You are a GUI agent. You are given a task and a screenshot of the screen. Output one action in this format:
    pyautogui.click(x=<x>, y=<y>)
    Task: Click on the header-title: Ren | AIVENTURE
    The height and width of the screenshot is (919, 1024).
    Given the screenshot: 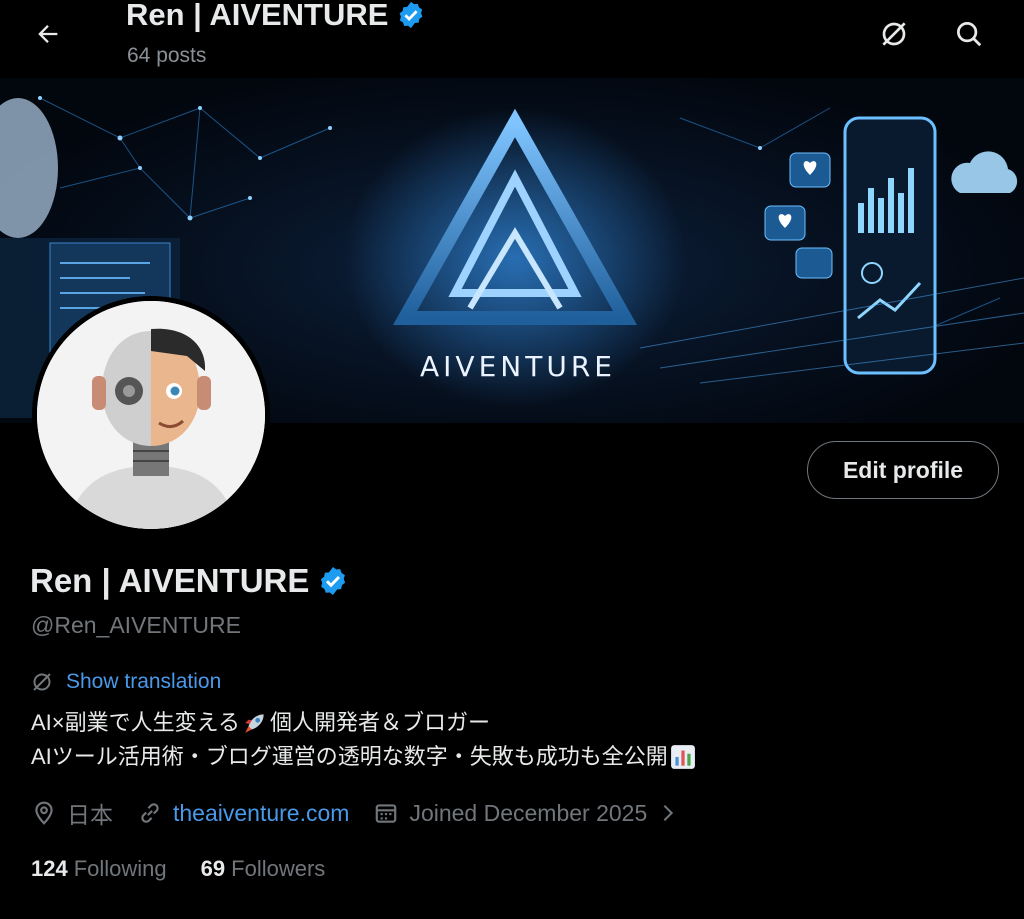 What is the action you would take?
    pyautogui.click(x=257, y=16)
    